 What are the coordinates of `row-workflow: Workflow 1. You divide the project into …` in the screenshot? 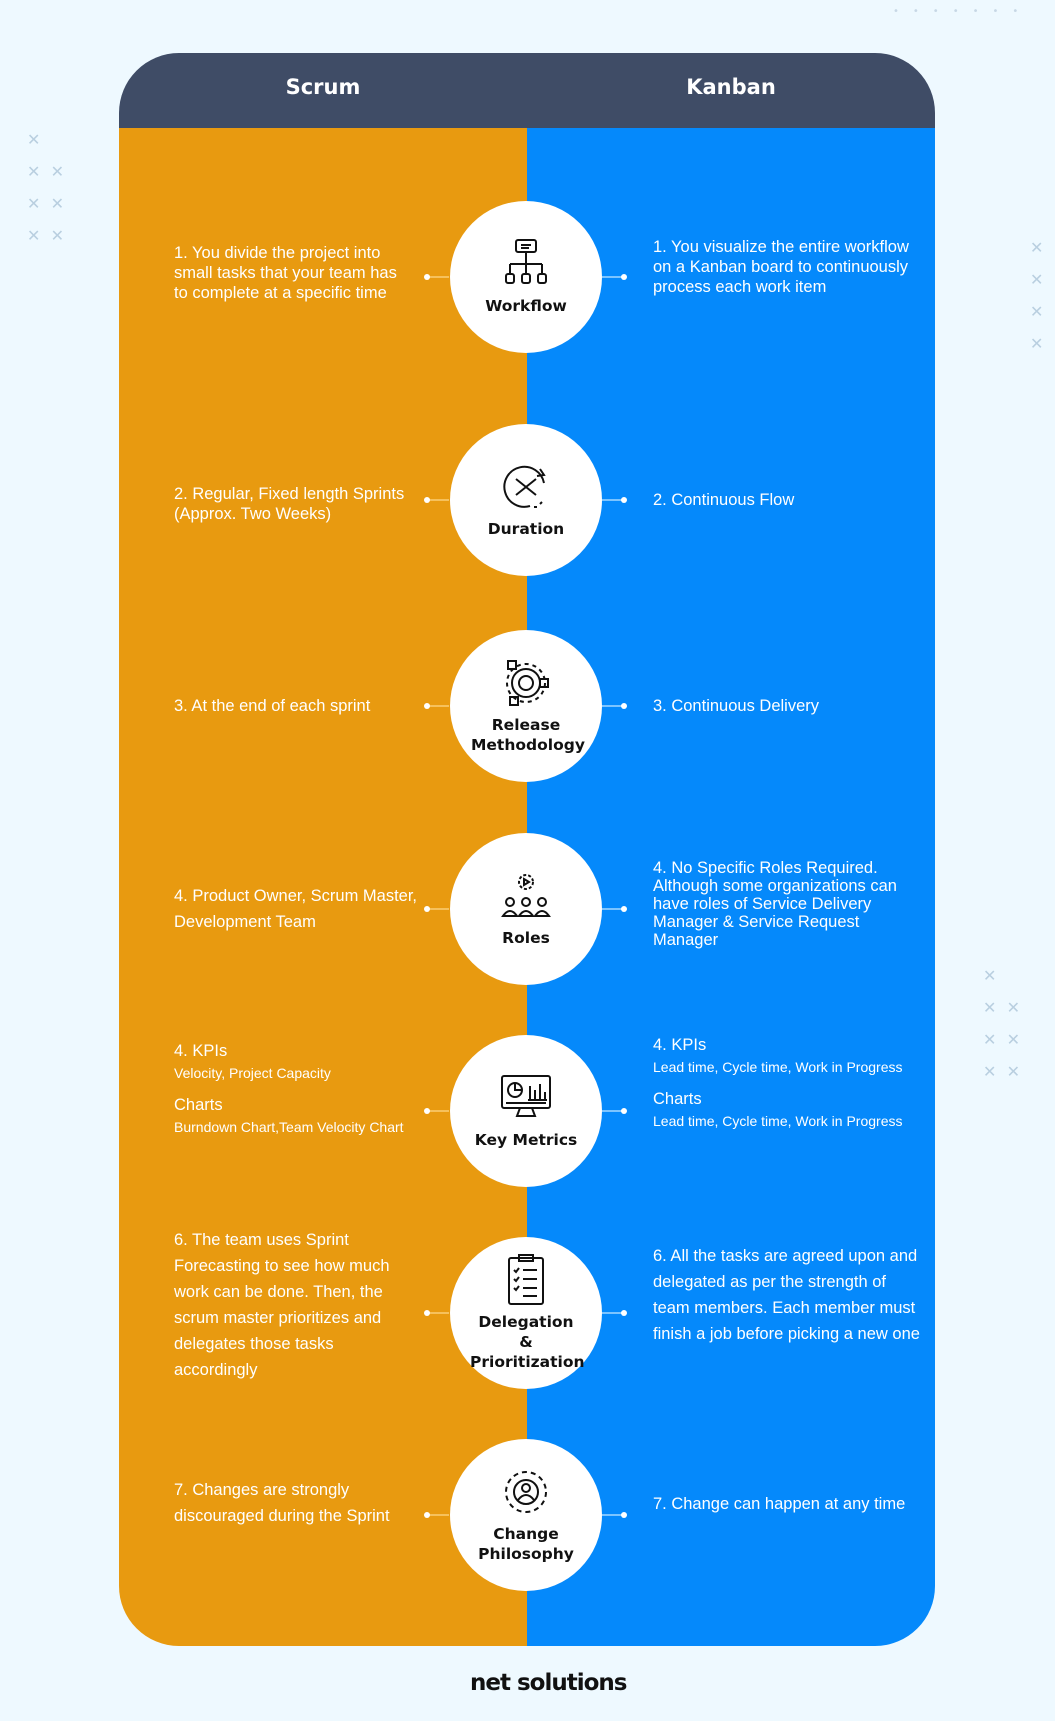 It's located at (527, 277).